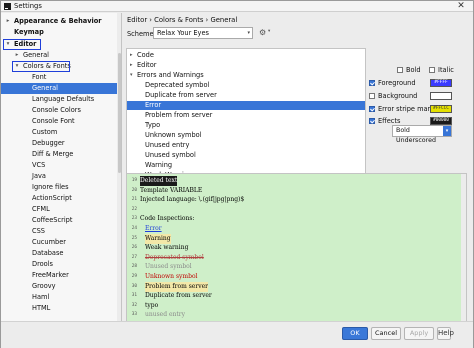  Describe the element at coordinates (400, 70) in the screenshot. I see `bold-checkbox` at that location.